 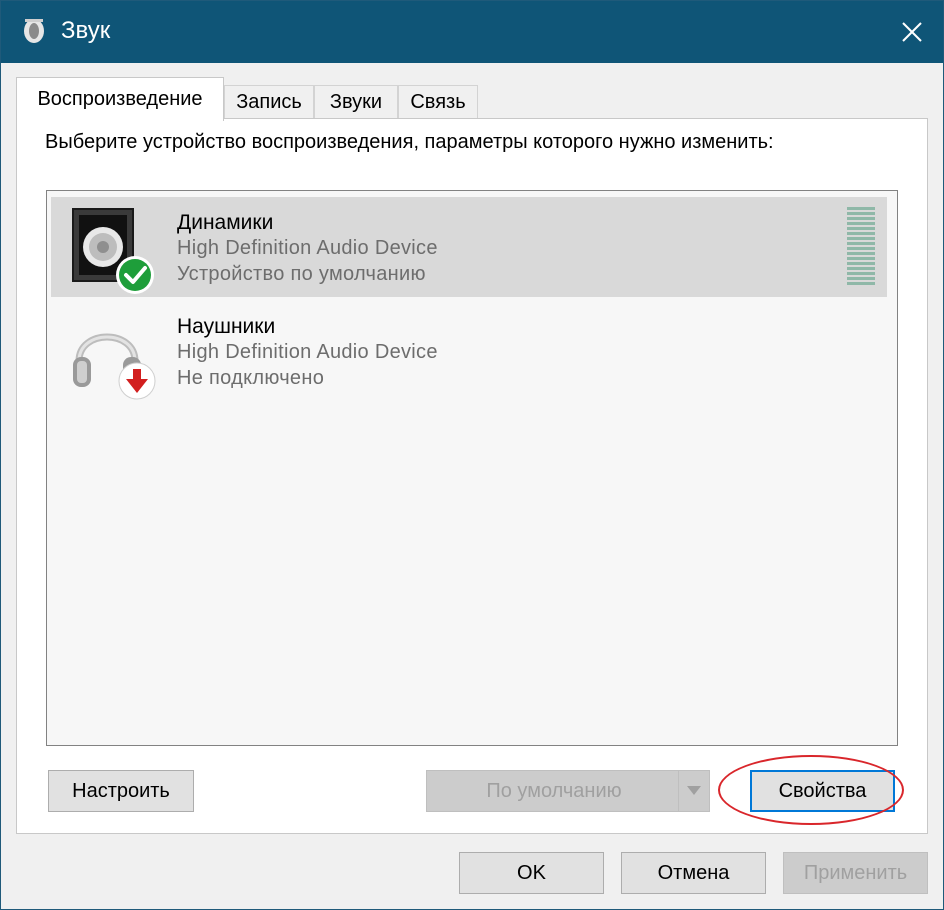 I want to click on tab-recording: Запись, so click(x=269, y=102).